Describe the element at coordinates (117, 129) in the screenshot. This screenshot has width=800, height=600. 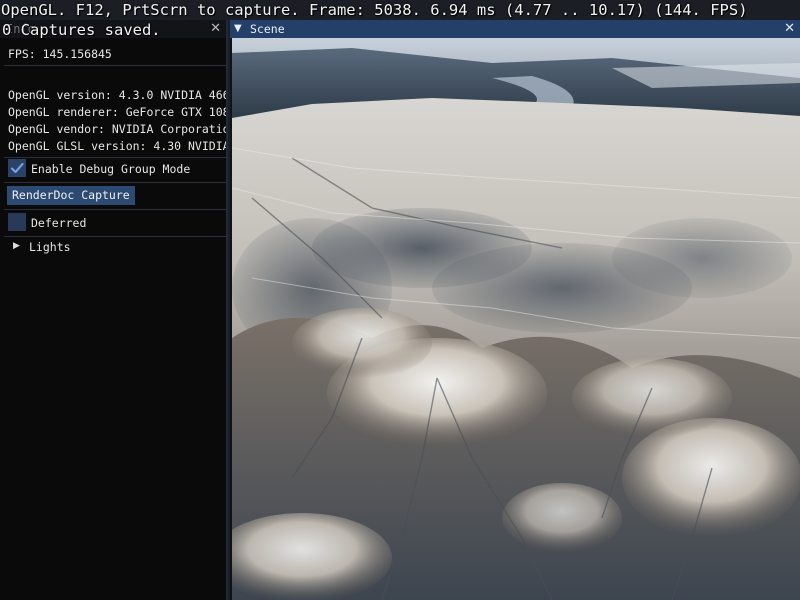
I see `gl-vendor-text: OpenGL vendor: NVIDIA Corporation` at that location.